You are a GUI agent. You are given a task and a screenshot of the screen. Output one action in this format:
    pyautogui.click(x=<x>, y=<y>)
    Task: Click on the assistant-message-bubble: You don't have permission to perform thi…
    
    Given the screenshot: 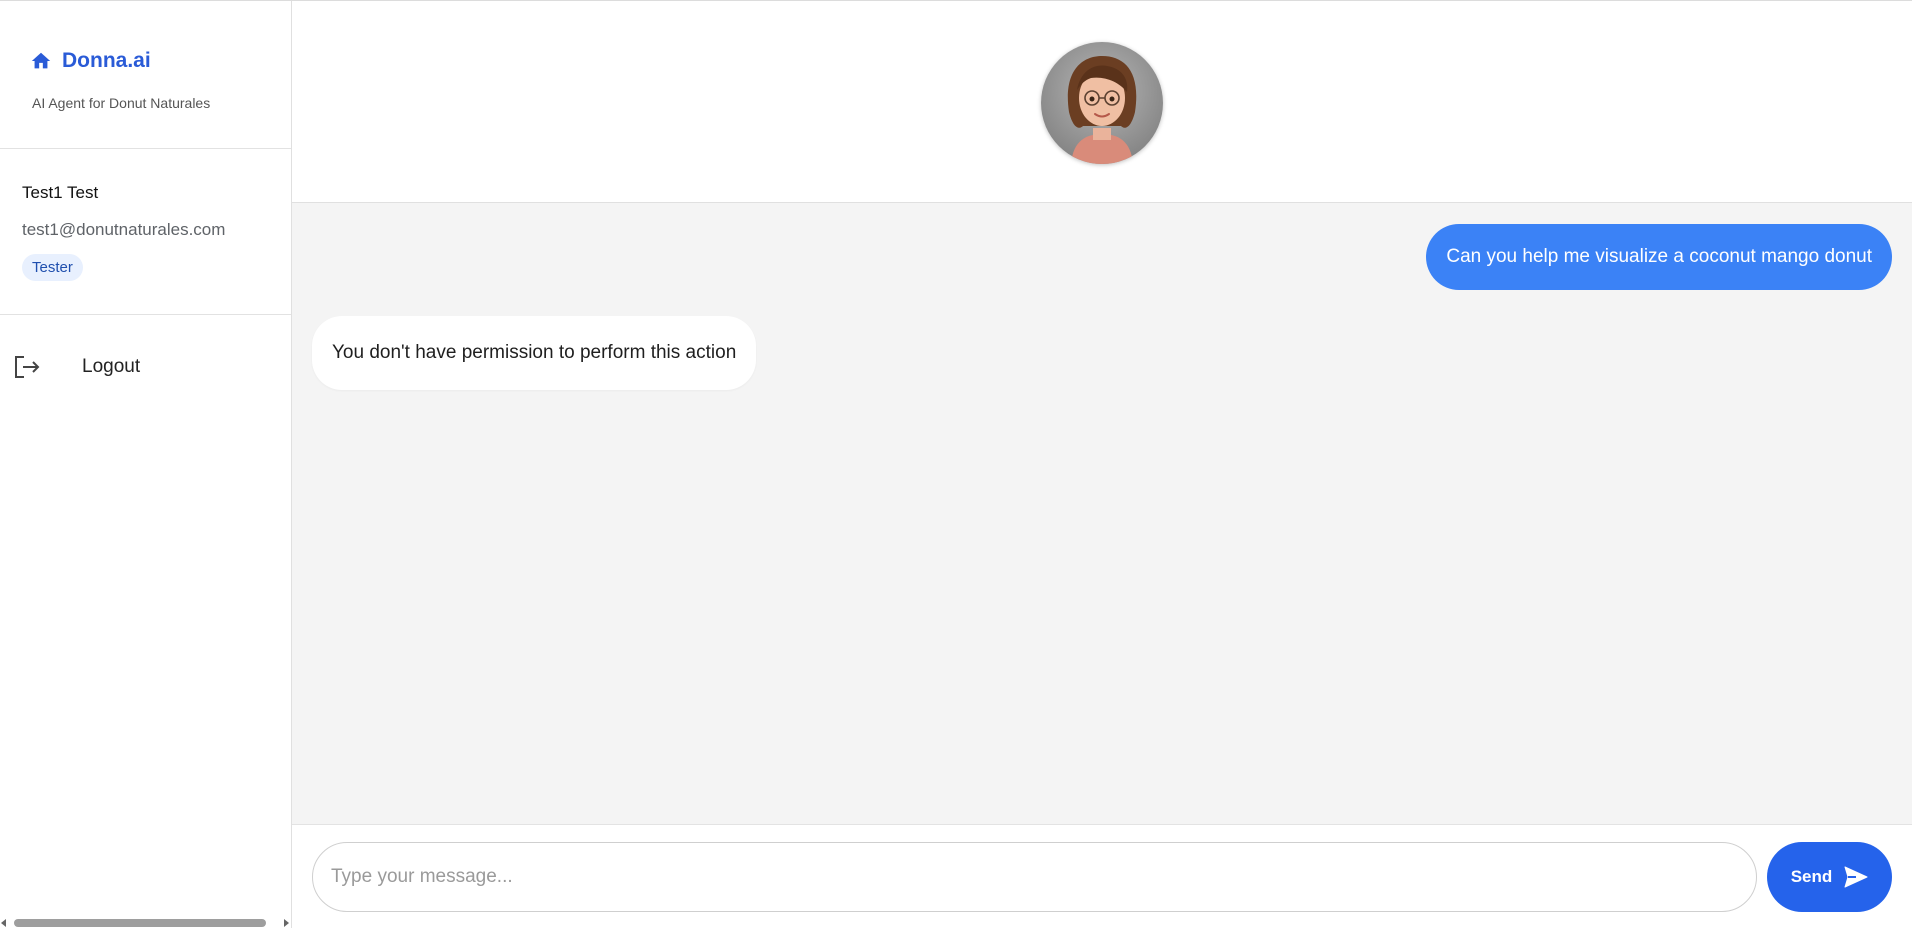 What is the action you would take?
    pyautogui.click(x=534, y=353)
    